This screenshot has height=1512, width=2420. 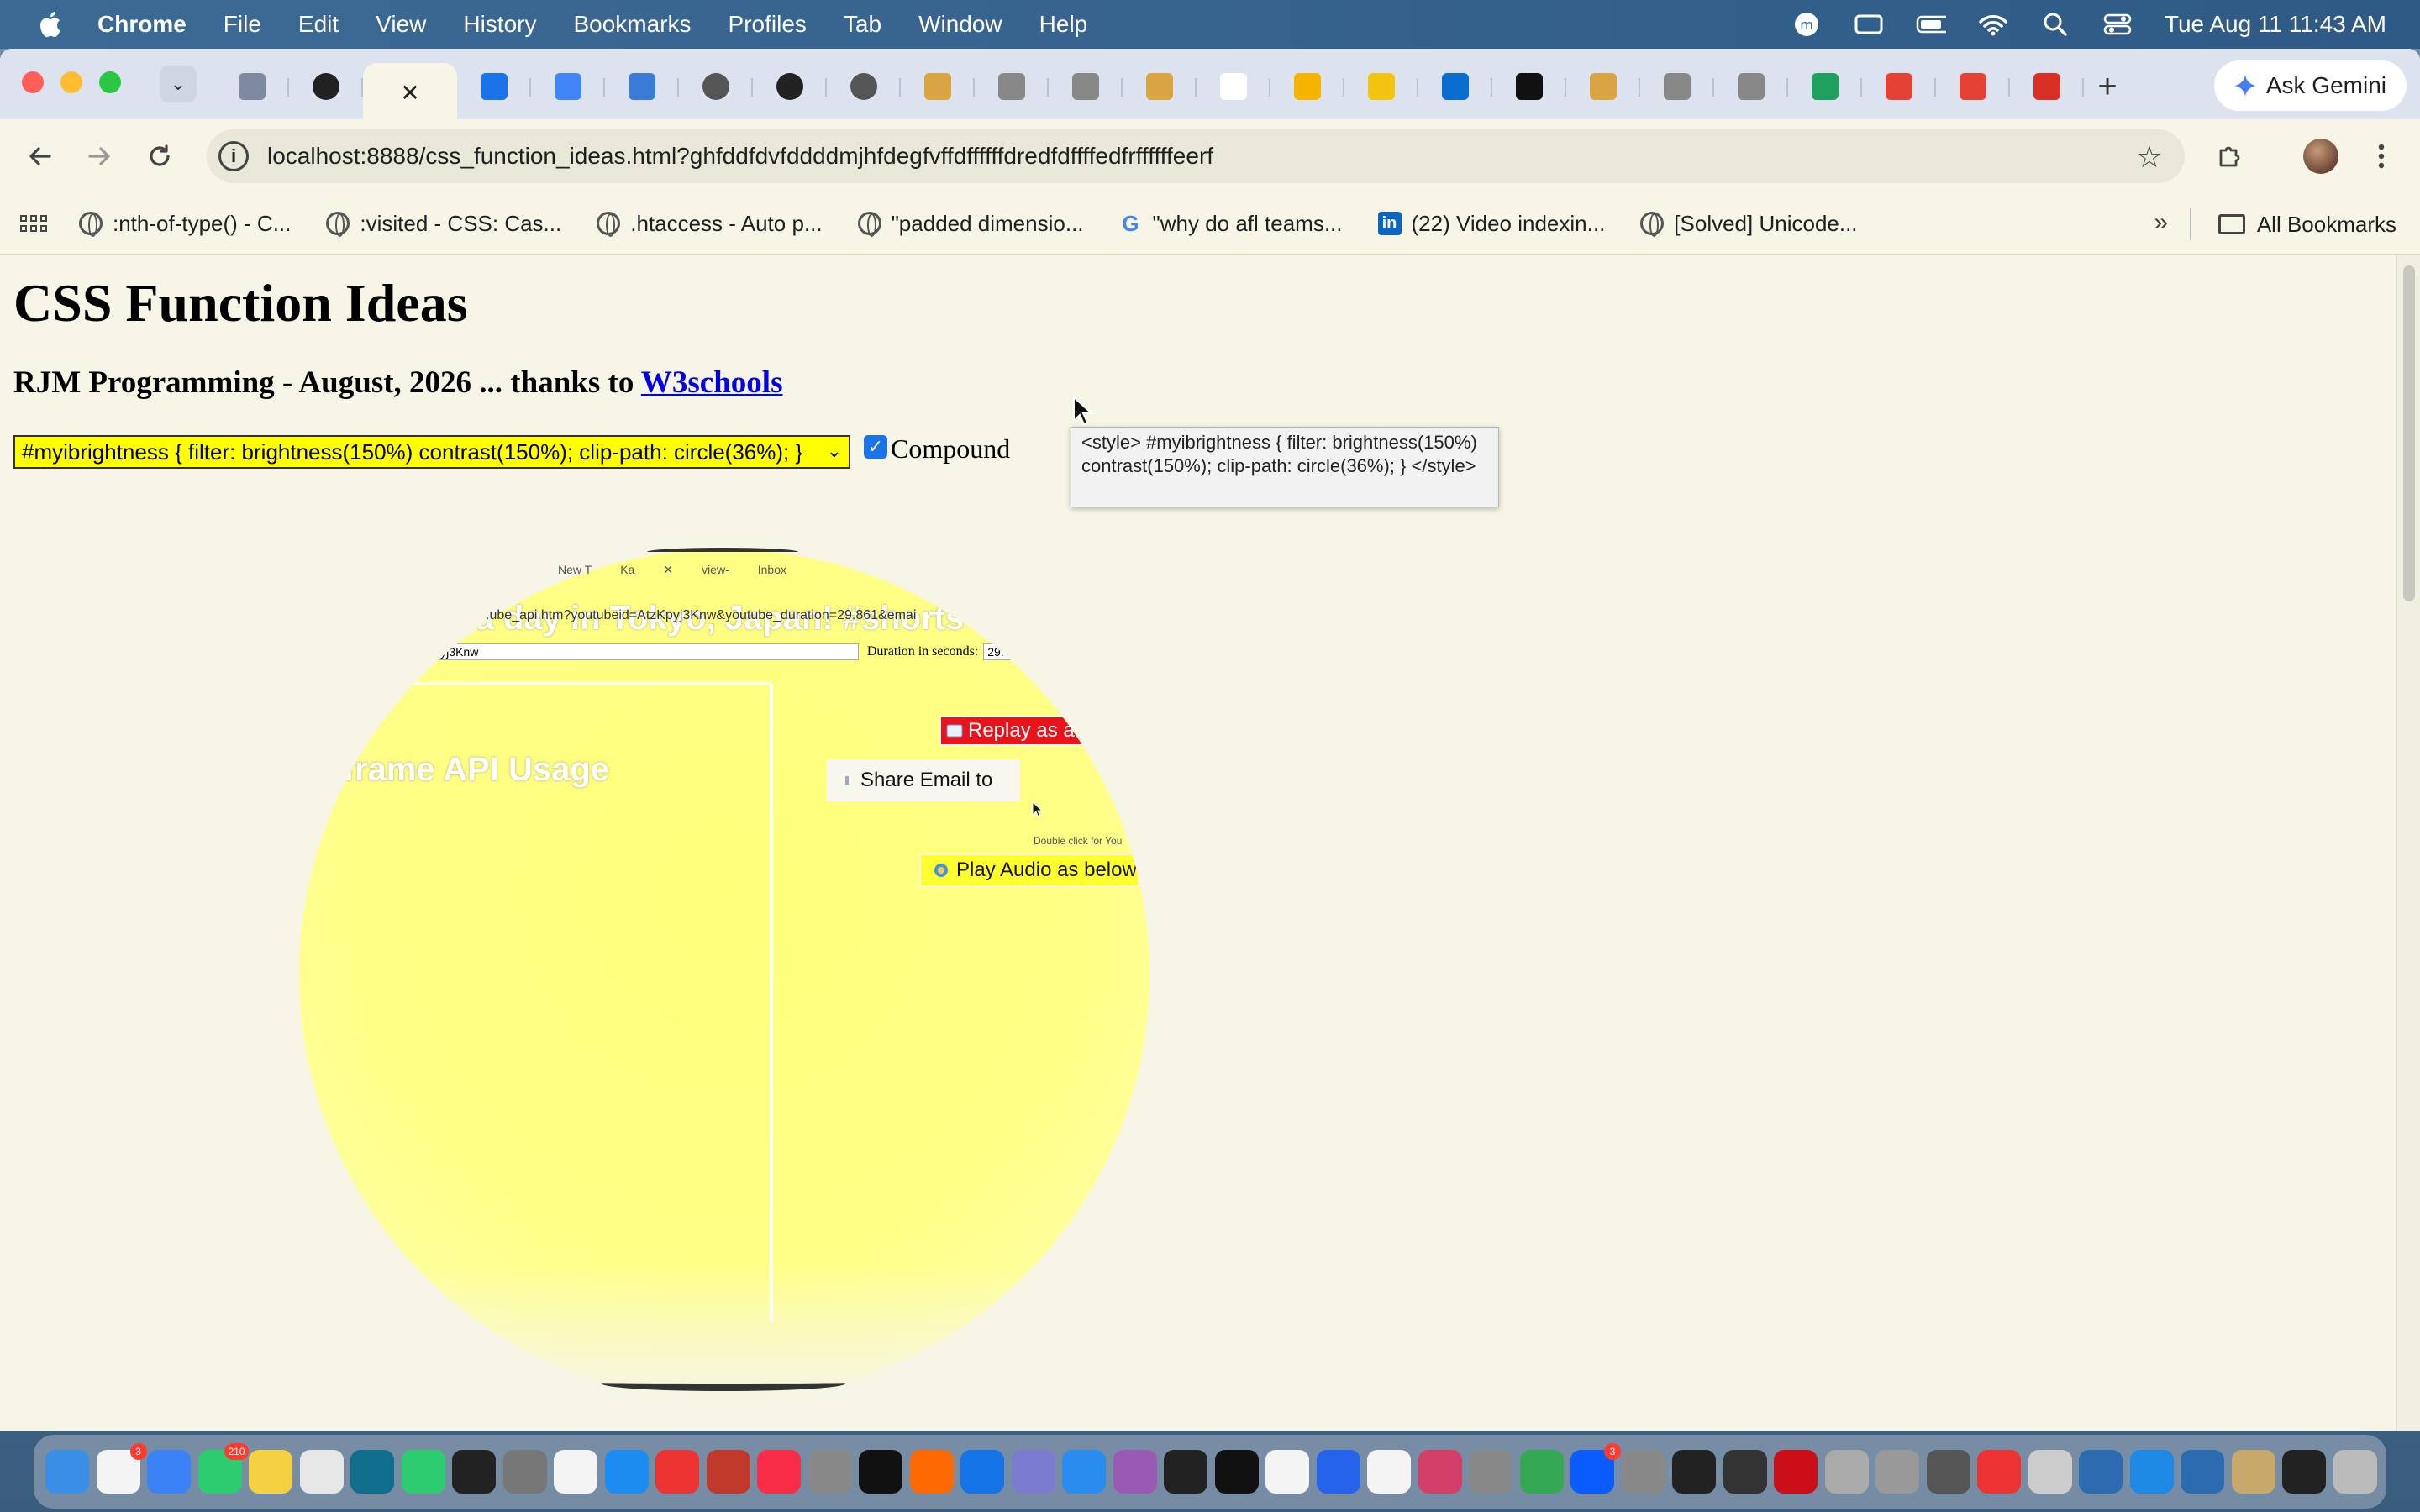 I want to click on control-center-icon, so click(x=2117, y=24).